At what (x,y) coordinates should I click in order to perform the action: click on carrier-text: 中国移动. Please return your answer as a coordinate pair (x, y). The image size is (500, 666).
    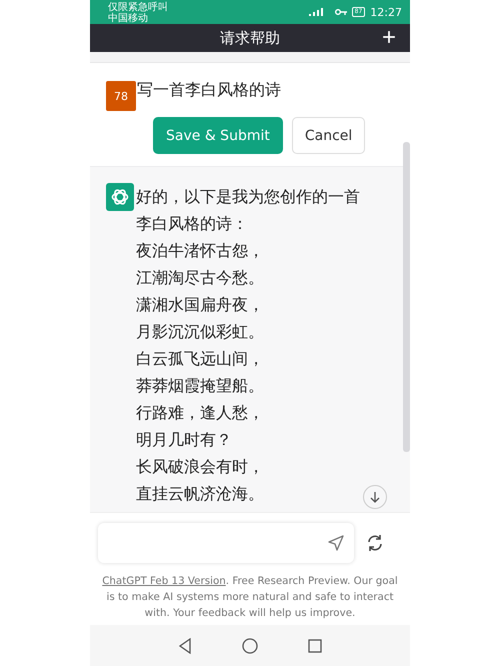
    Looking at the image, I should click on (128, 18).